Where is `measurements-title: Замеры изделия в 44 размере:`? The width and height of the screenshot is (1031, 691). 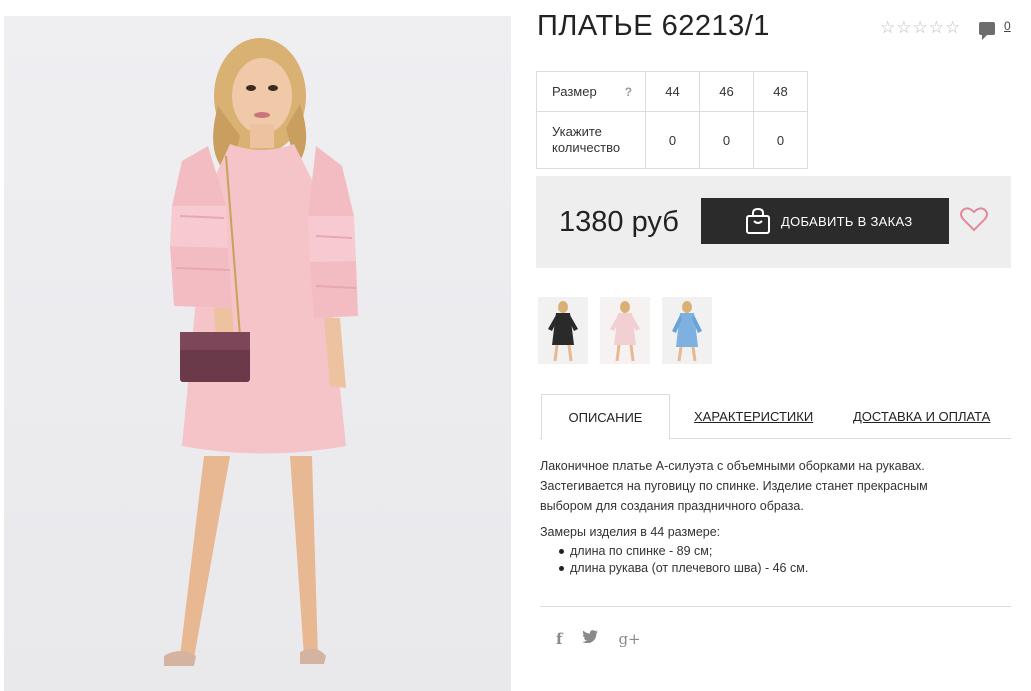
measurements-title: Замеры изделия в 44 размере: is located at coordinates (630, 532).